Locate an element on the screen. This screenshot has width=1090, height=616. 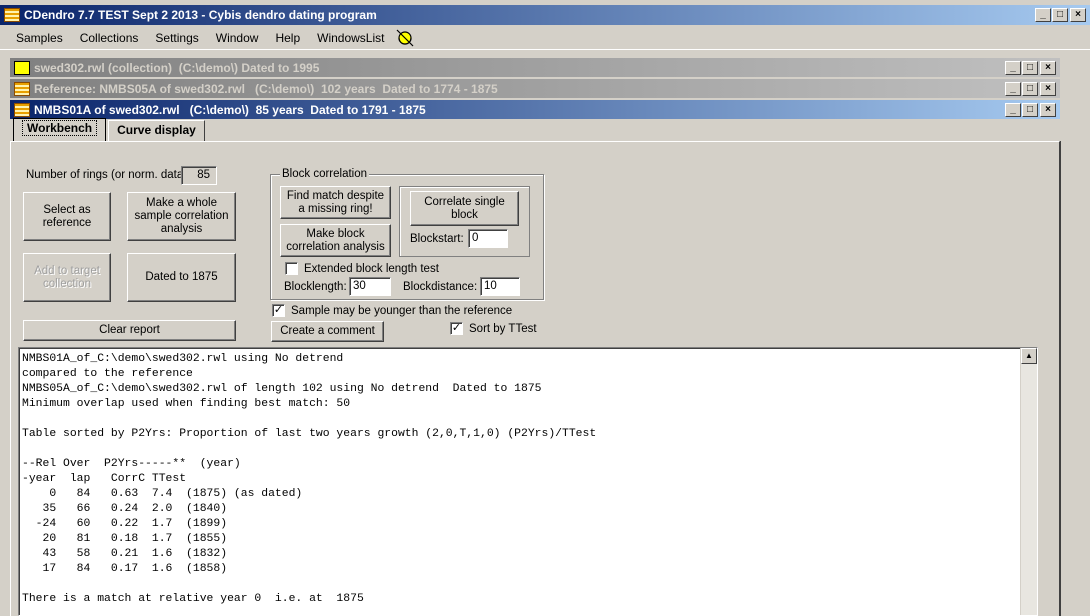
younger-label: Sample may be younger than the reference is located at coordinates (402, 311).